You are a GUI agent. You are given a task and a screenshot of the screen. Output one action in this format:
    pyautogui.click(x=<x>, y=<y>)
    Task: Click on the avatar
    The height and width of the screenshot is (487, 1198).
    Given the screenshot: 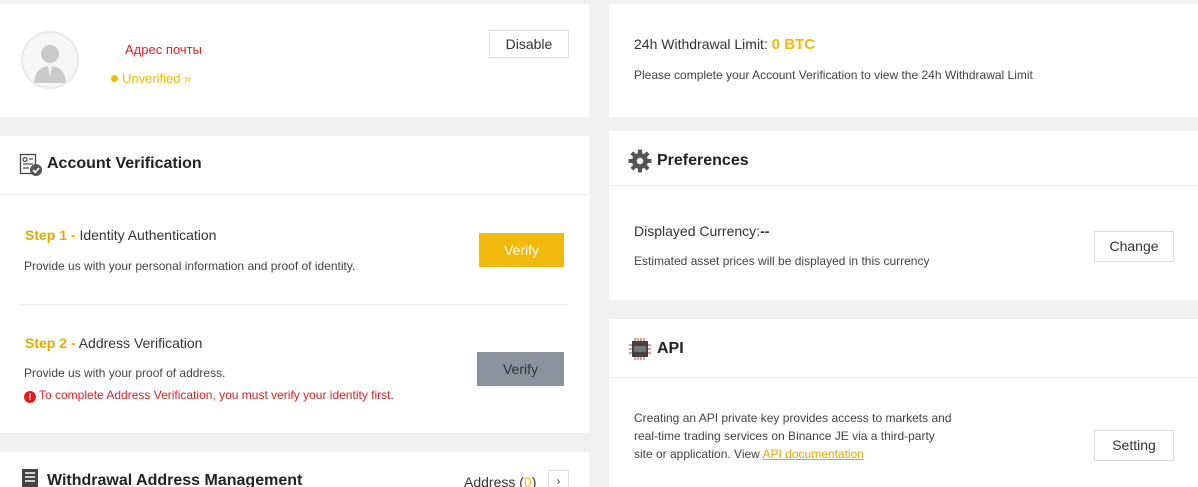 What is the action you would take?
    pyautogui.click(x=50, y=60)
    